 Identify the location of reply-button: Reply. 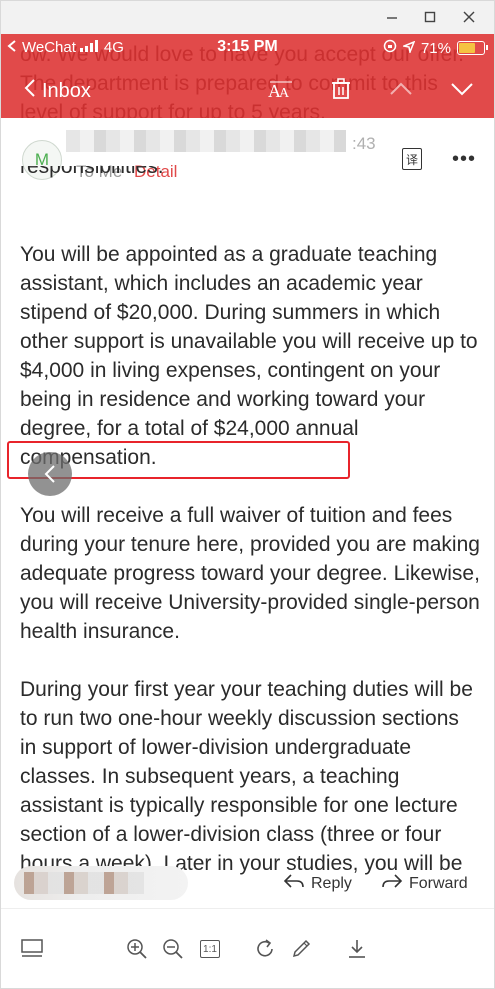
(317, 883).